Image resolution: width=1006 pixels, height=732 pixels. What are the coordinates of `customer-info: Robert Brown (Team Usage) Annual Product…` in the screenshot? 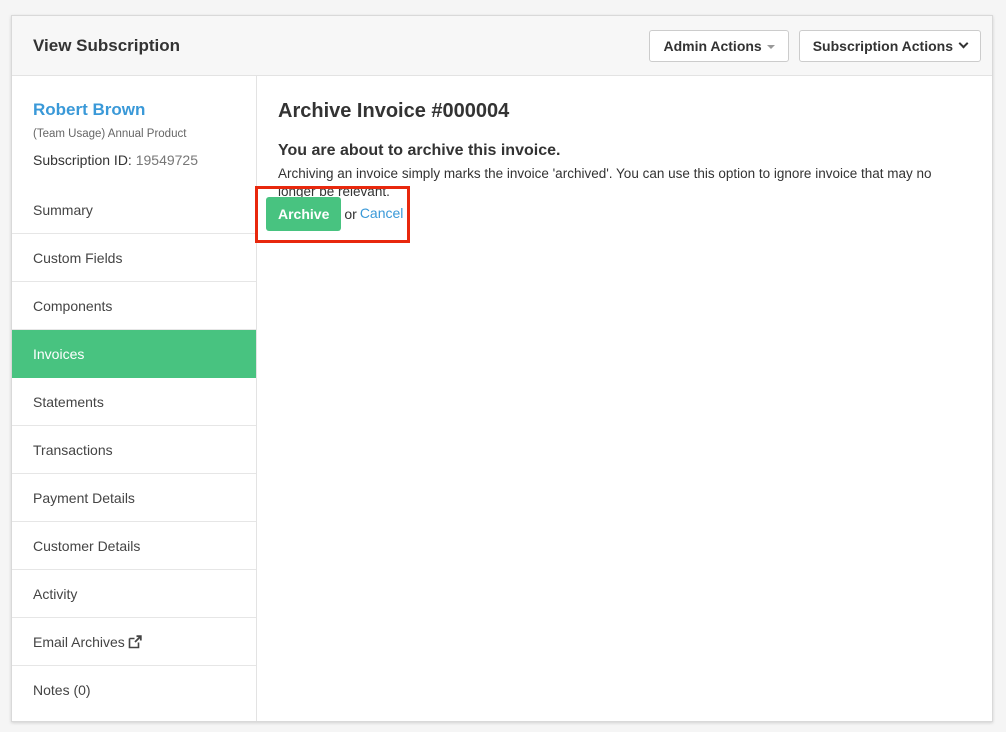 It's located at (134, 131).